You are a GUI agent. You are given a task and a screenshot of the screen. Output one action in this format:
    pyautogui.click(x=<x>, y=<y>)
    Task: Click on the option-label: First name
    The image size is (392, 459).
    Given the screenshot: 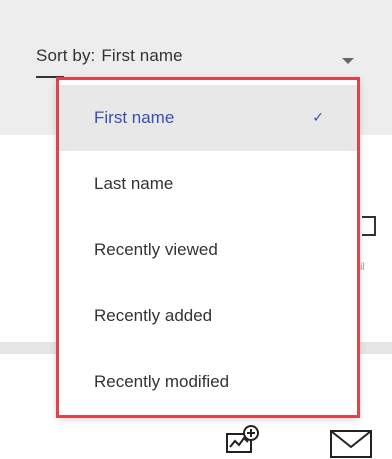 What is the action you would take?
    pyautogui.click(x=134, y=117)
    